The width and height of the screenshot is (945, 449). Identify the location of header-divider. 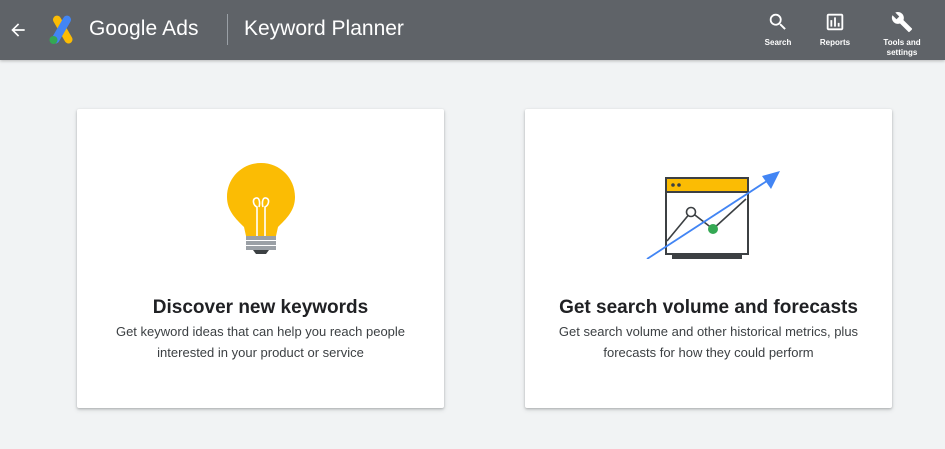
(227, 29).